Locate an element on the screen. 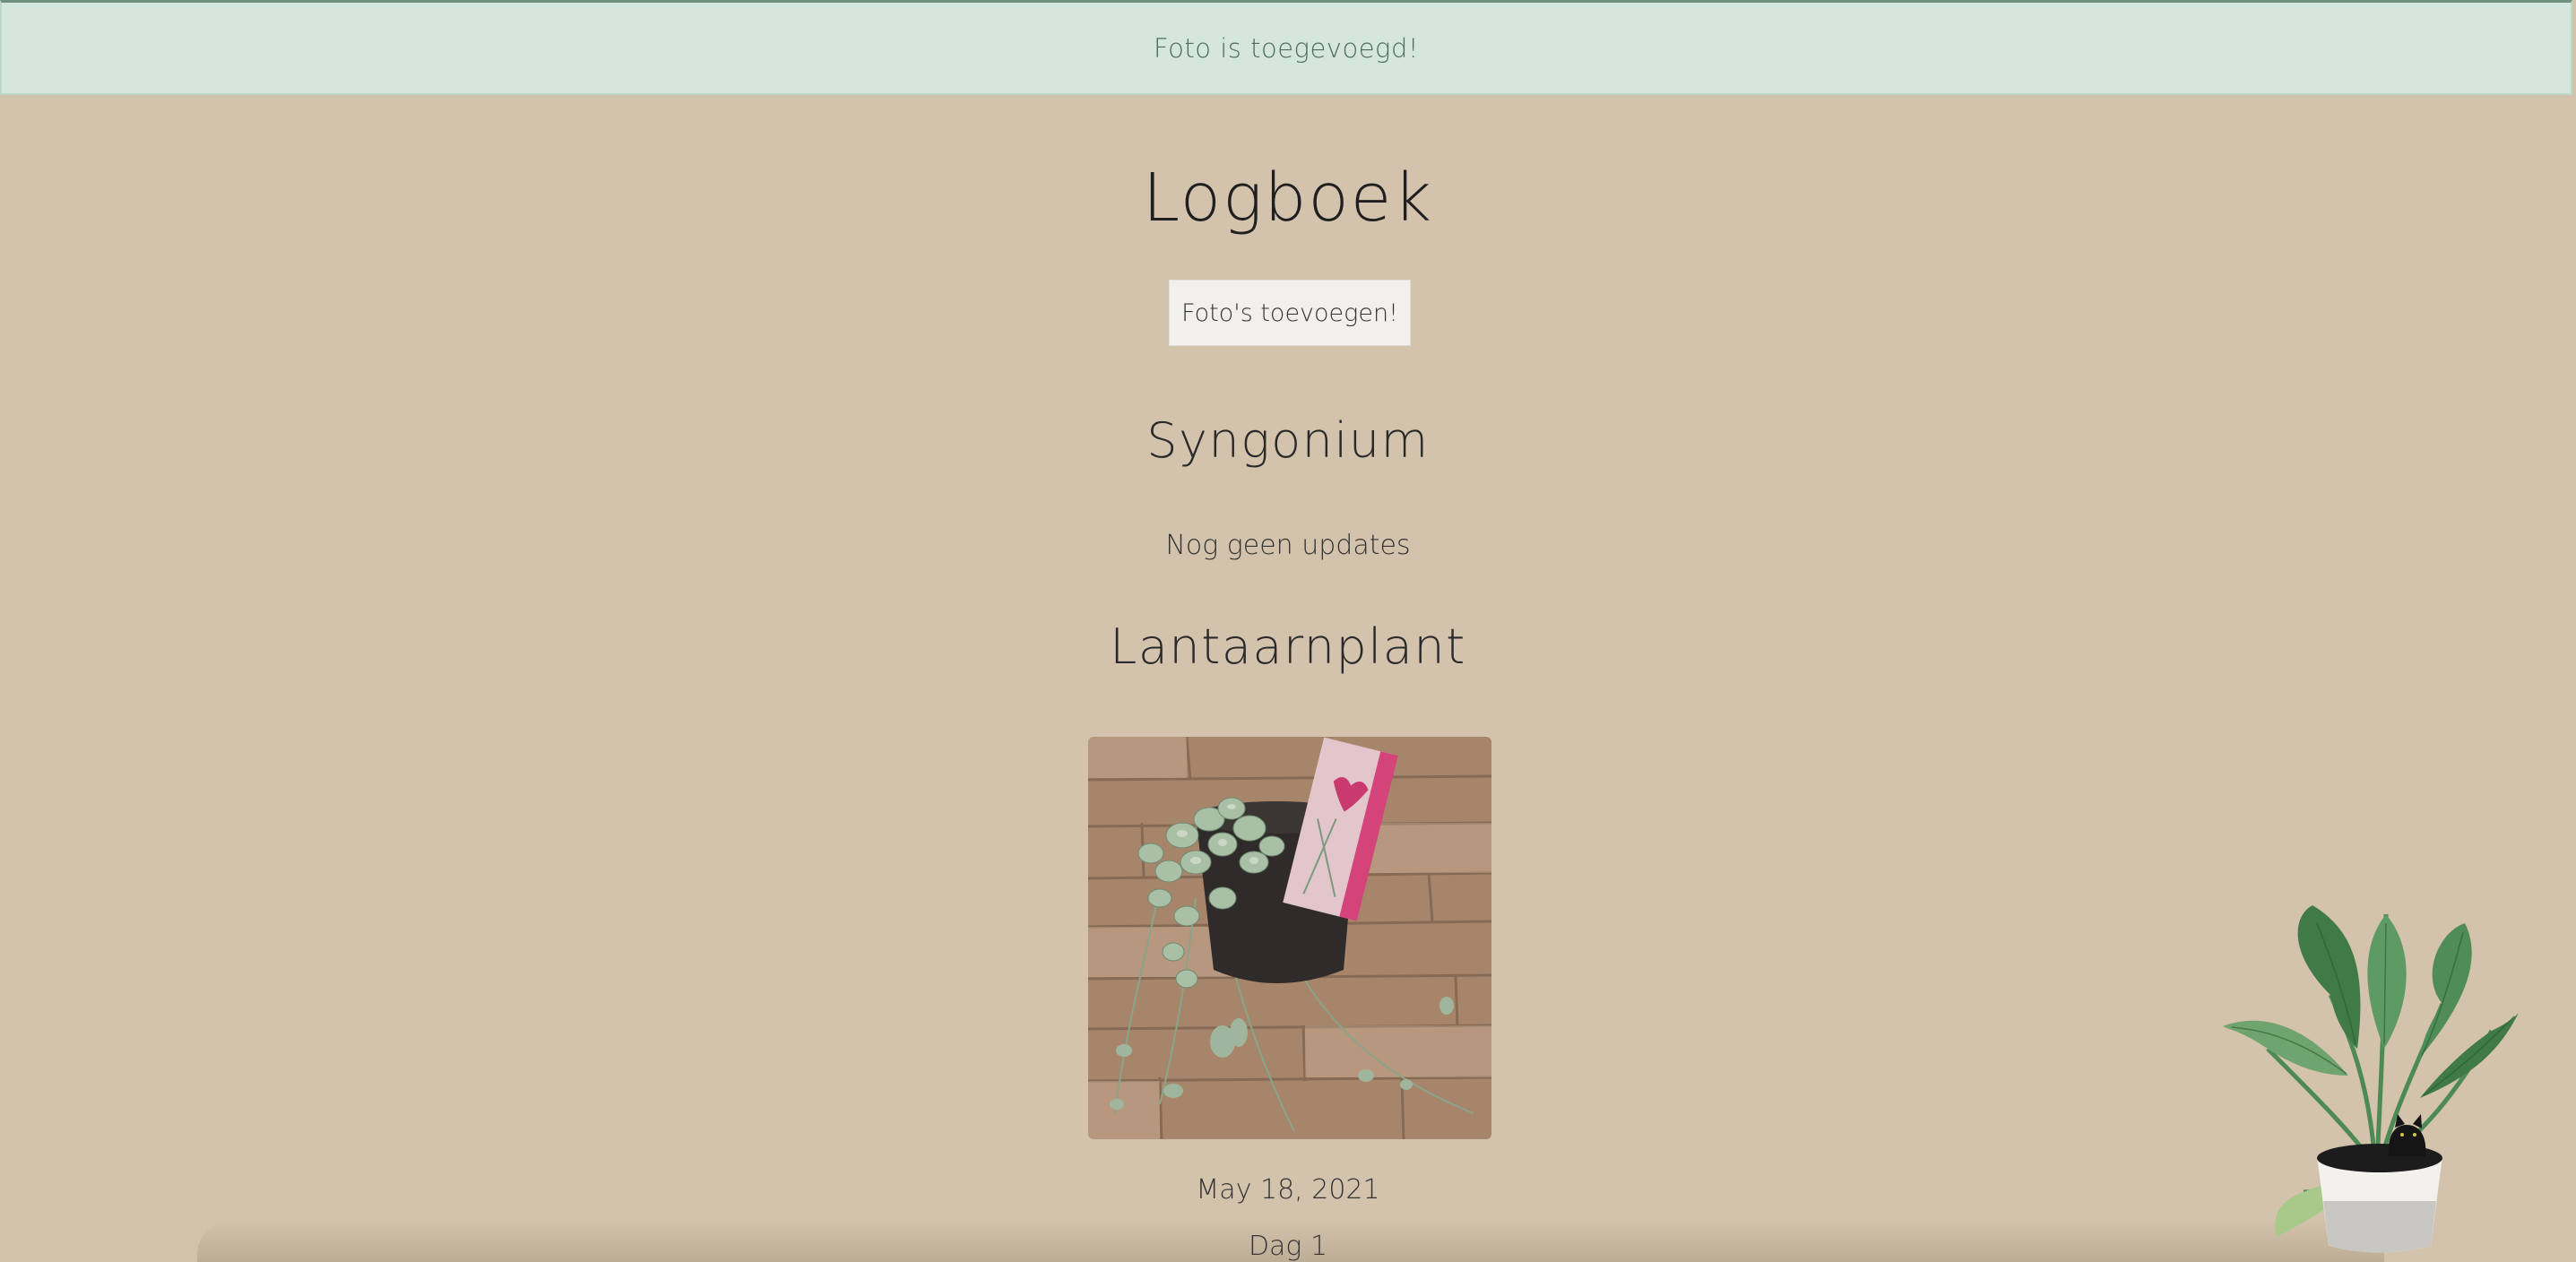  add-photos-button: Foto's toevoegen! is located at coordinates (1290, 313).